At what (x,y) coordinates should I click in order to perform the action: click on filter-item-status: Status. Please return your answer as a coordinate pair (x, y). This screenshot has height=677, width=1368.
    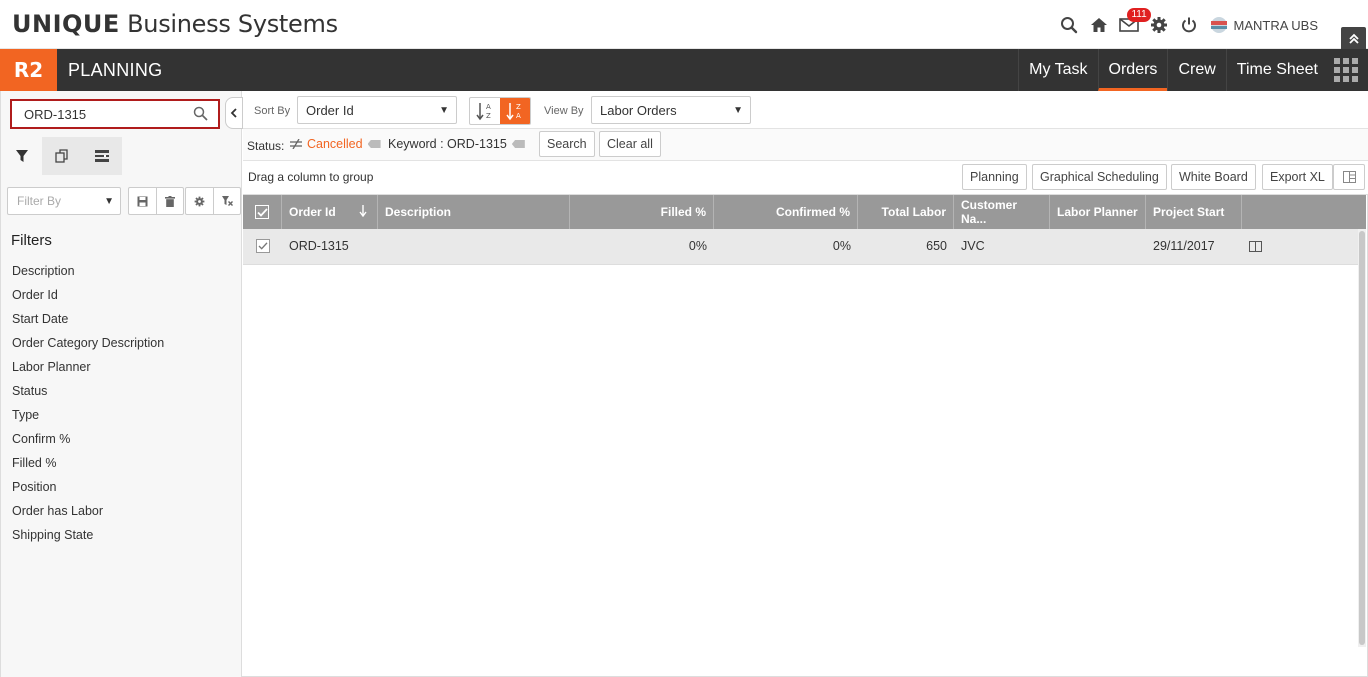
    Looking at the image, I should click on (88, 394).